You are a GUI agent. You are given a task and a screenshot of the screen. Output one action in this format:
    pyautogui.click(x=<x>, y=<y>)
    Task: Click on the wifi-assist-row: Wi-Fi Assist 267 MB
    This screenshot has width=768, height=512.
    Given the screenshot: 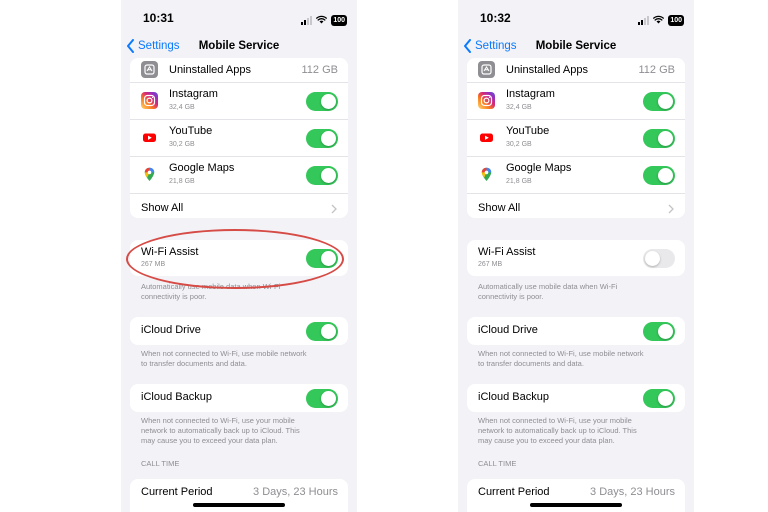 What is the action you would take?
    pyautogui.click(x=576, y=258)
    